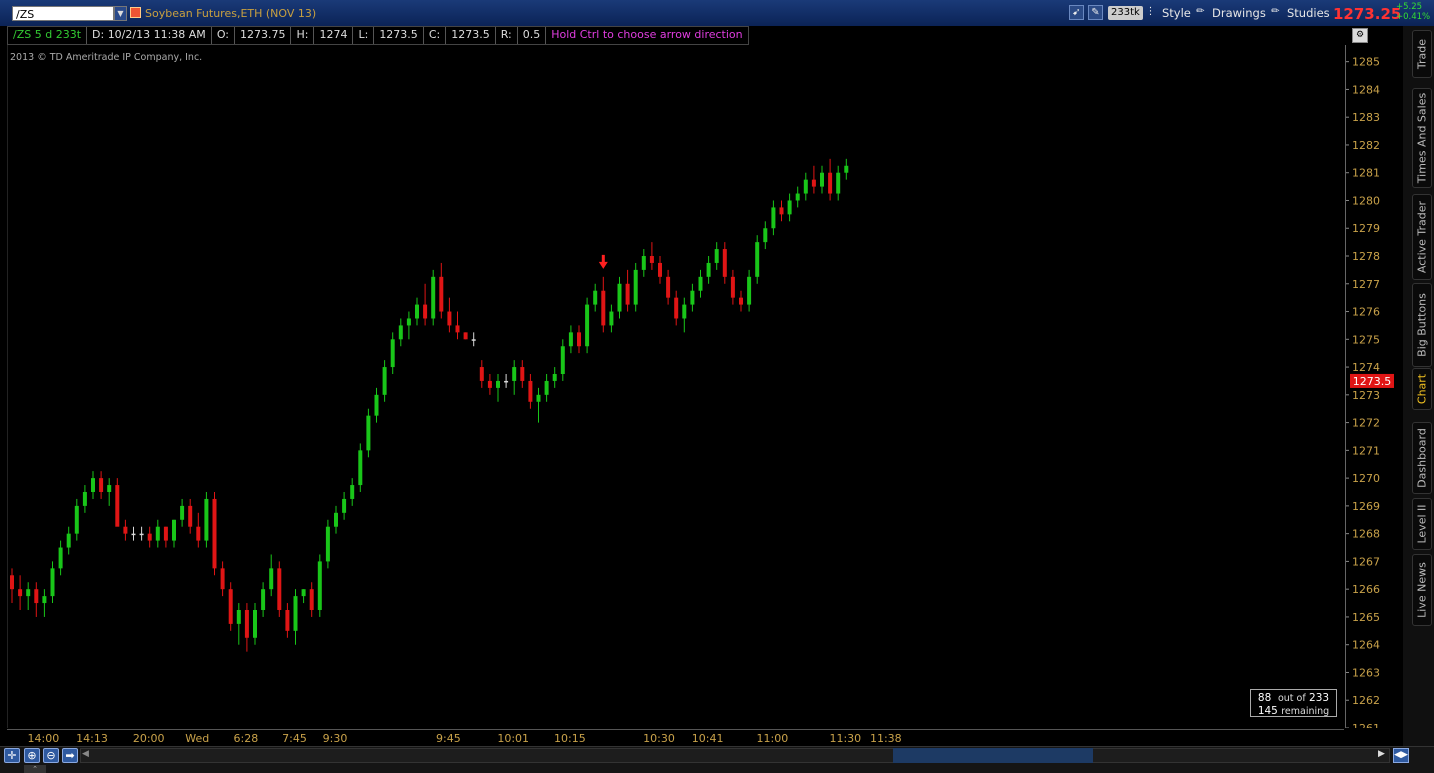 The height and width of the screenshot is (773, 1434). I want to click on y-tick-label: 1276, so click(1366, 312).